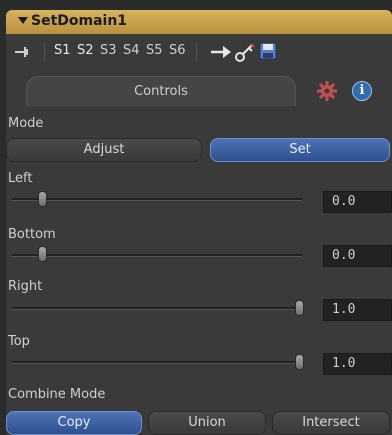  I want to click on right-slider-handle, so click(299, 308).